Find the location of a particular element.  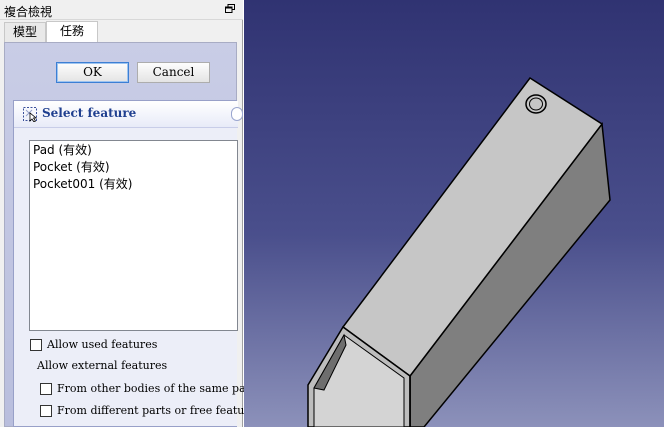

allow-used-features-label: Allow used features is located at coordinates (102, 344).